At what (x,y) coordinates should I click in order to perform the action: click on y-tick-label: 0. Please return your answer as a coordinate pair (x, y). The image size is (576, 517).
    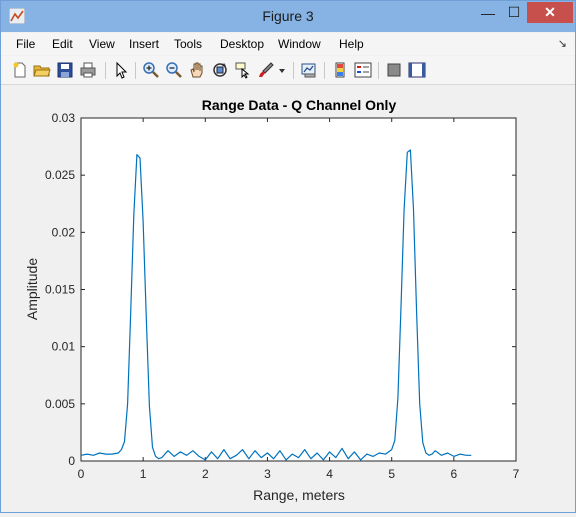
    Looking at the image, I should click on (71, 461).